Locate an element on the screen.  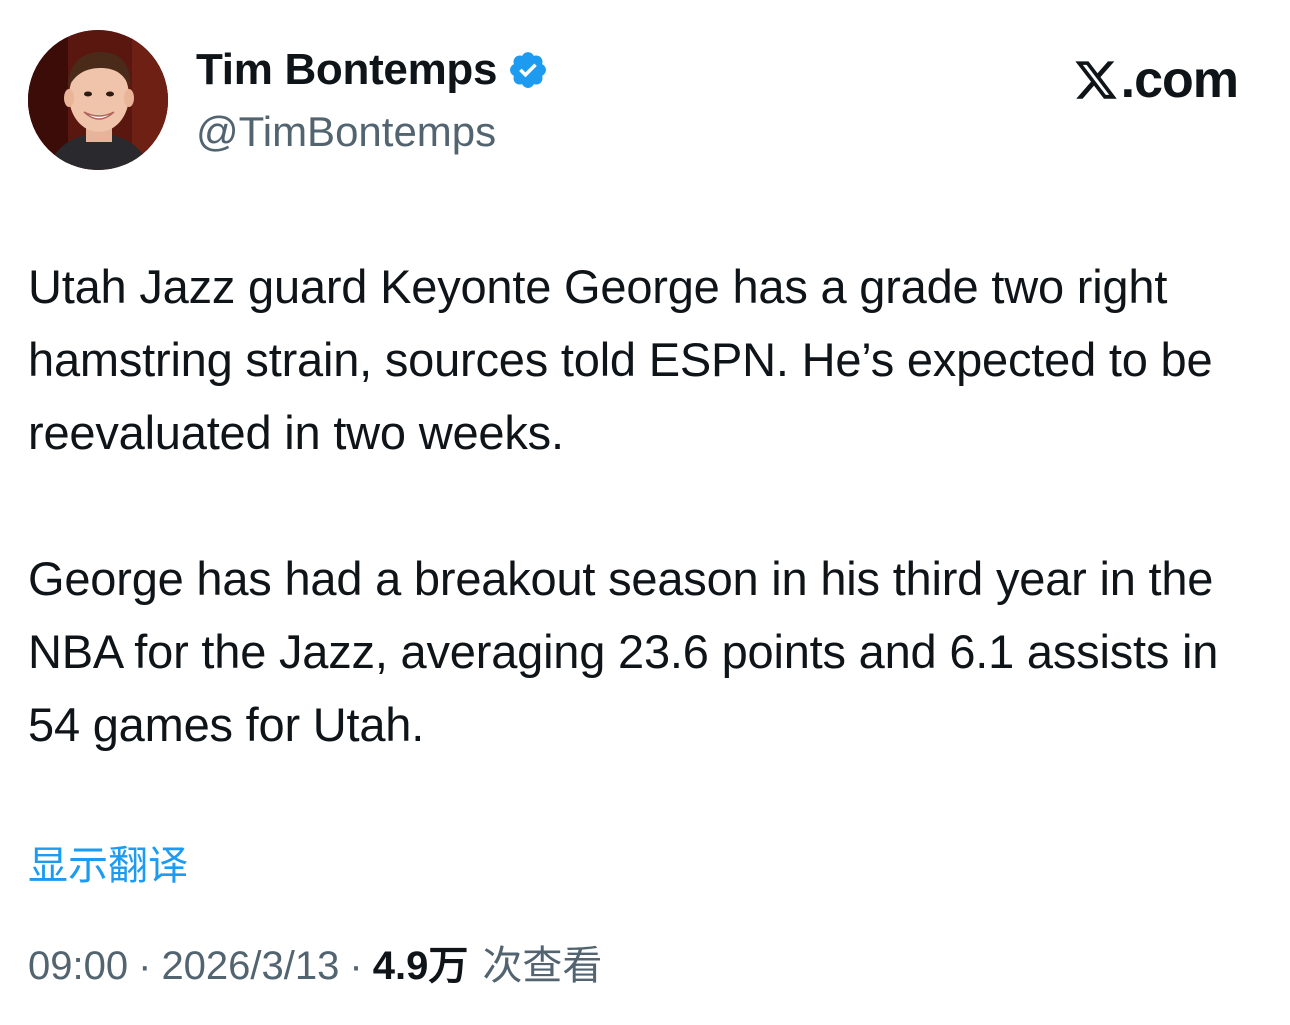
x-com-brand: .com is located at coordinates (1156, 80).